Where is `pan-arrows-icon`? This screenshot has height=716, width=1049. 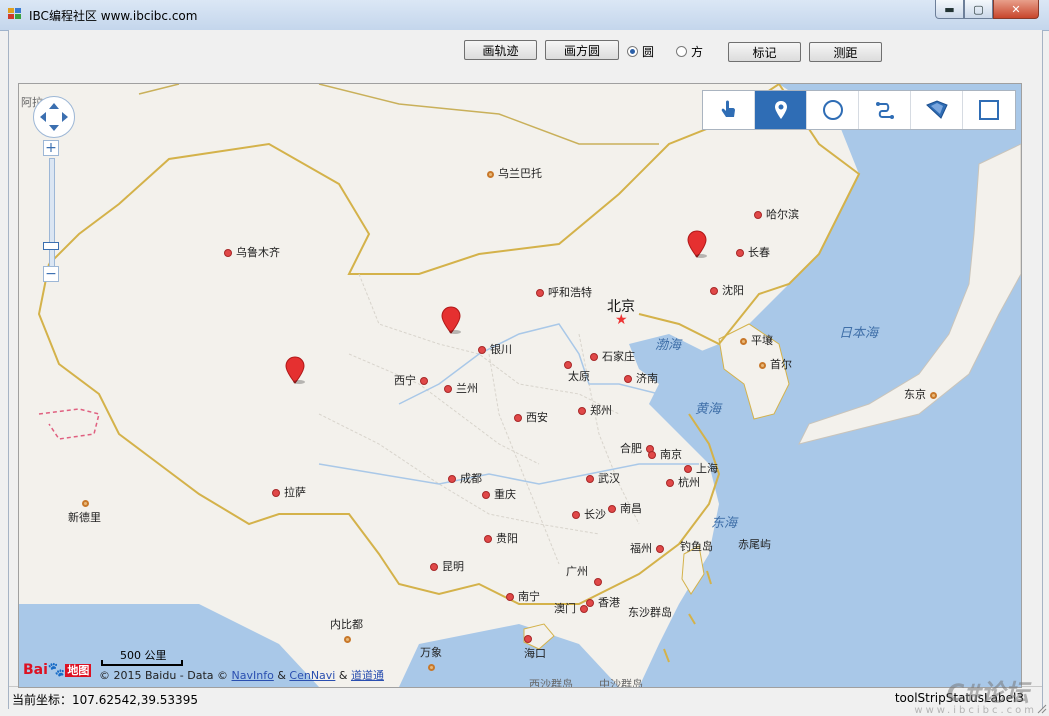
pan-arrows-icon is located at coordinates (54, 117).